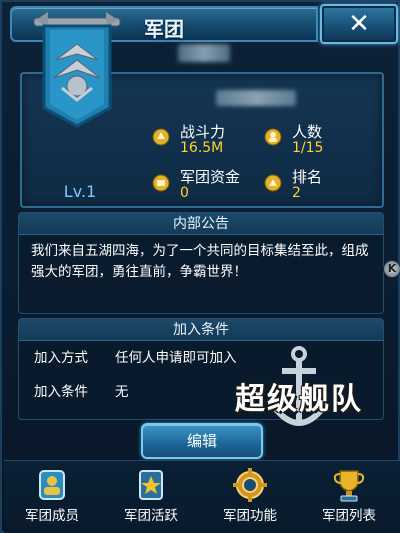  I want to click on nav-label: 军团功能, so click(250, 516).